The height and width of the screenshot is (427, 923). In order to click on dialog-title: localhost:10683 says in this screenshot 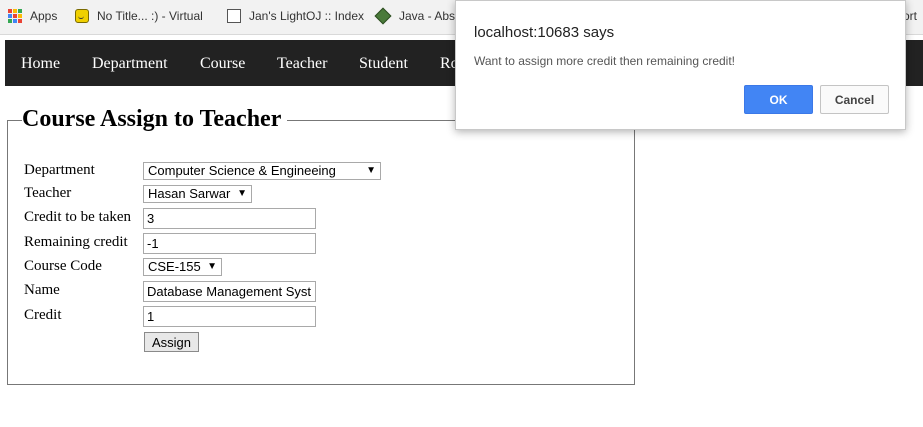, I will do `click(544, 32)`.